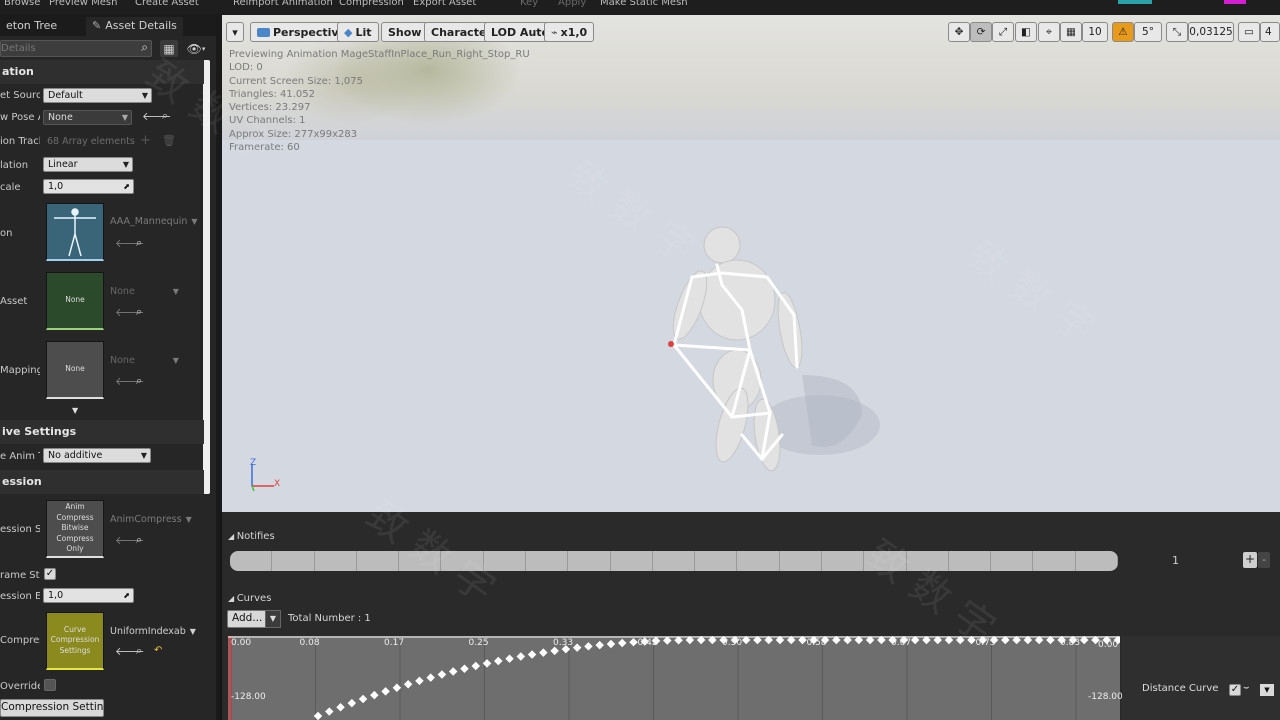  I want to click on remove-track-button: -, so click(1264, 560).